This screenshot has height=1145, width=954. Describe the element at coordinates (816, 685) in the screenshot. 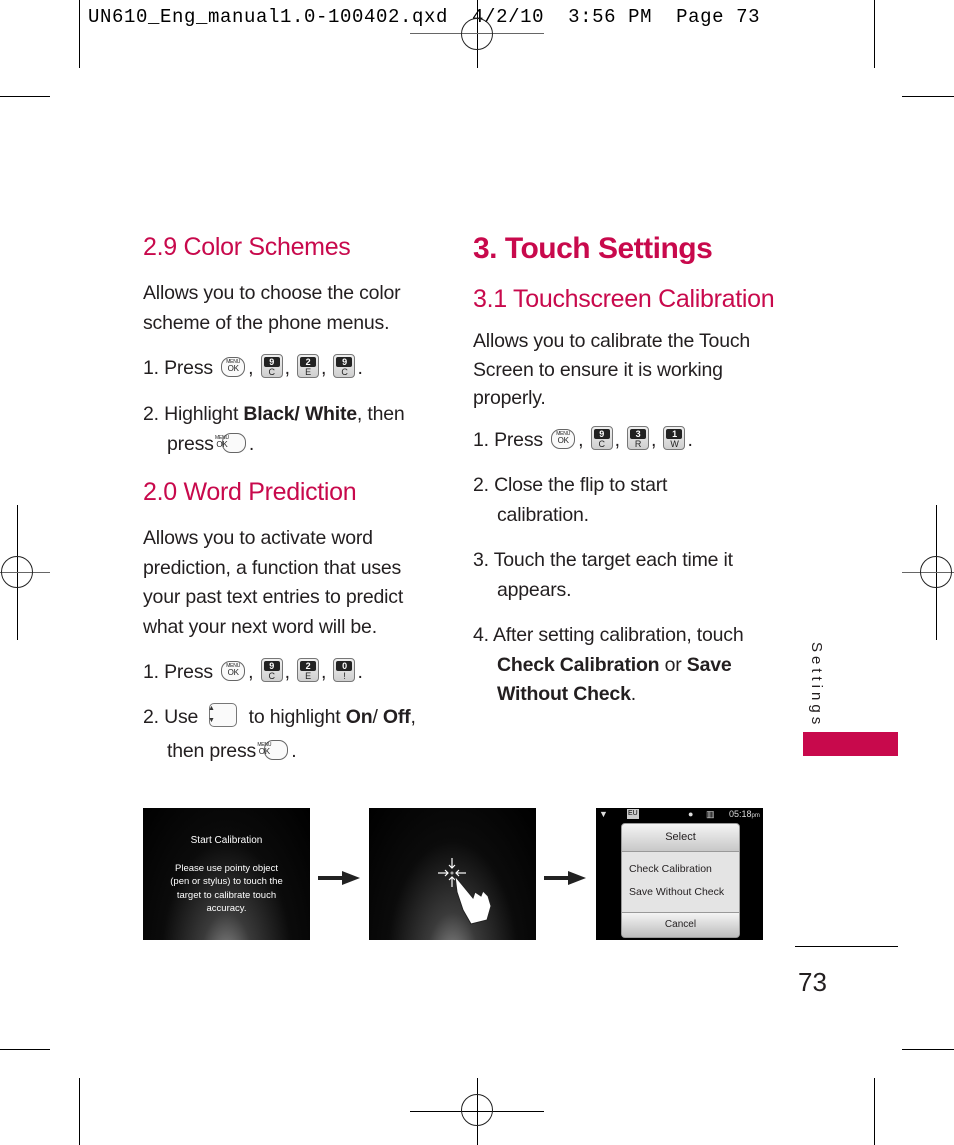

I see `section-side-label: Settings` at that location.